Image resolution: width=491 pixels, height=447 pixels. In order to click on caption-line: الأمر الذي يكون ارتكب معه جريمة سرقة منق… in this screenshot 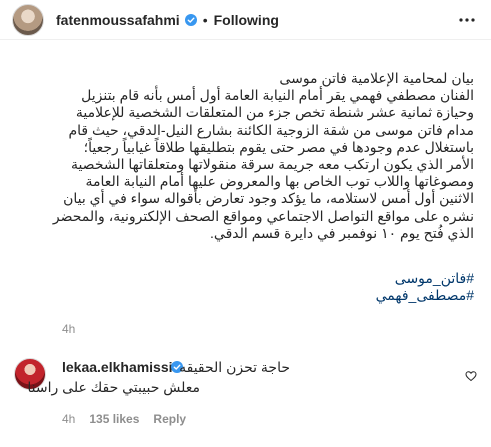, I will do `click(272, 164)`.